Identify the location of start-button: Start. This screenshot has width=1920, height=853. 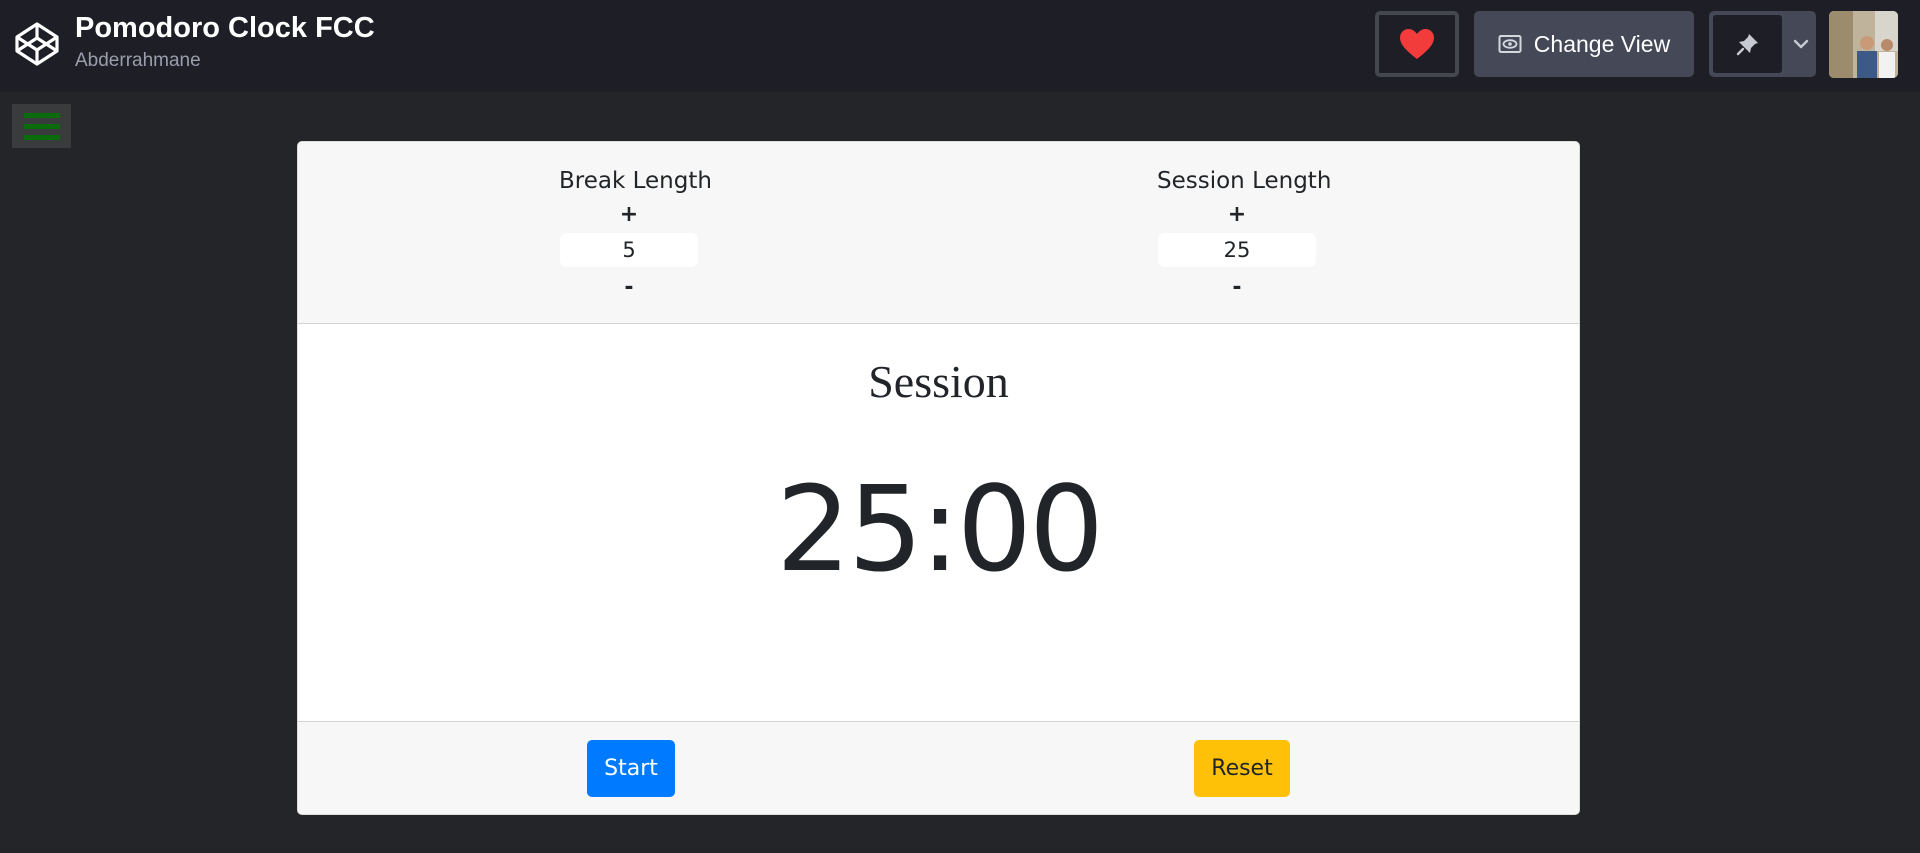
(631, 768).